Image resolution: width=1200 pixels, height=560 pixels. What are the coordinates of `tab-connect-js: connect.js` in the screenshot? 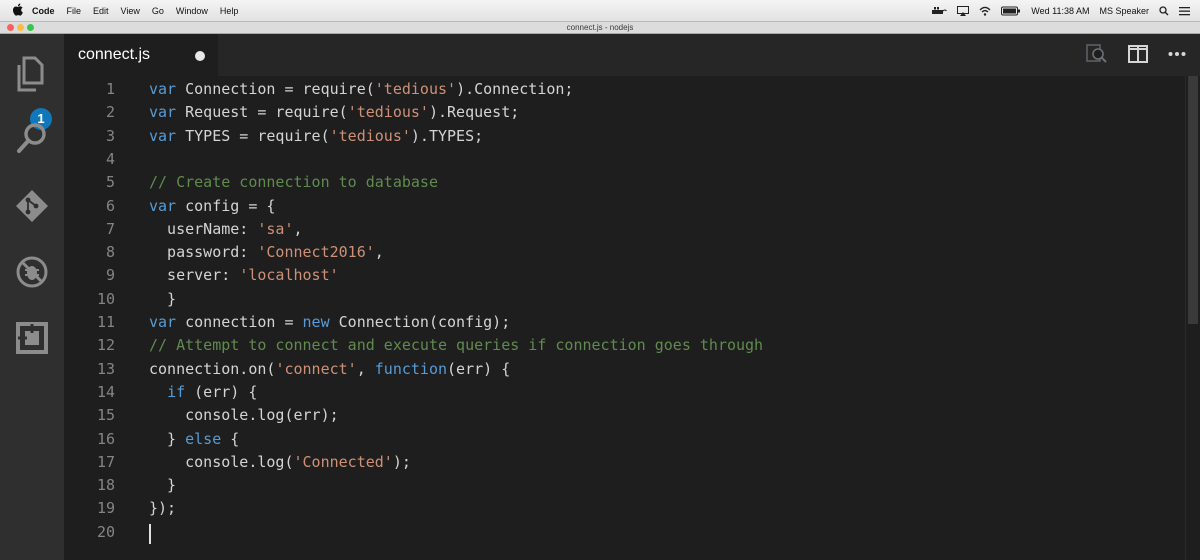 It's located at (141, 55).